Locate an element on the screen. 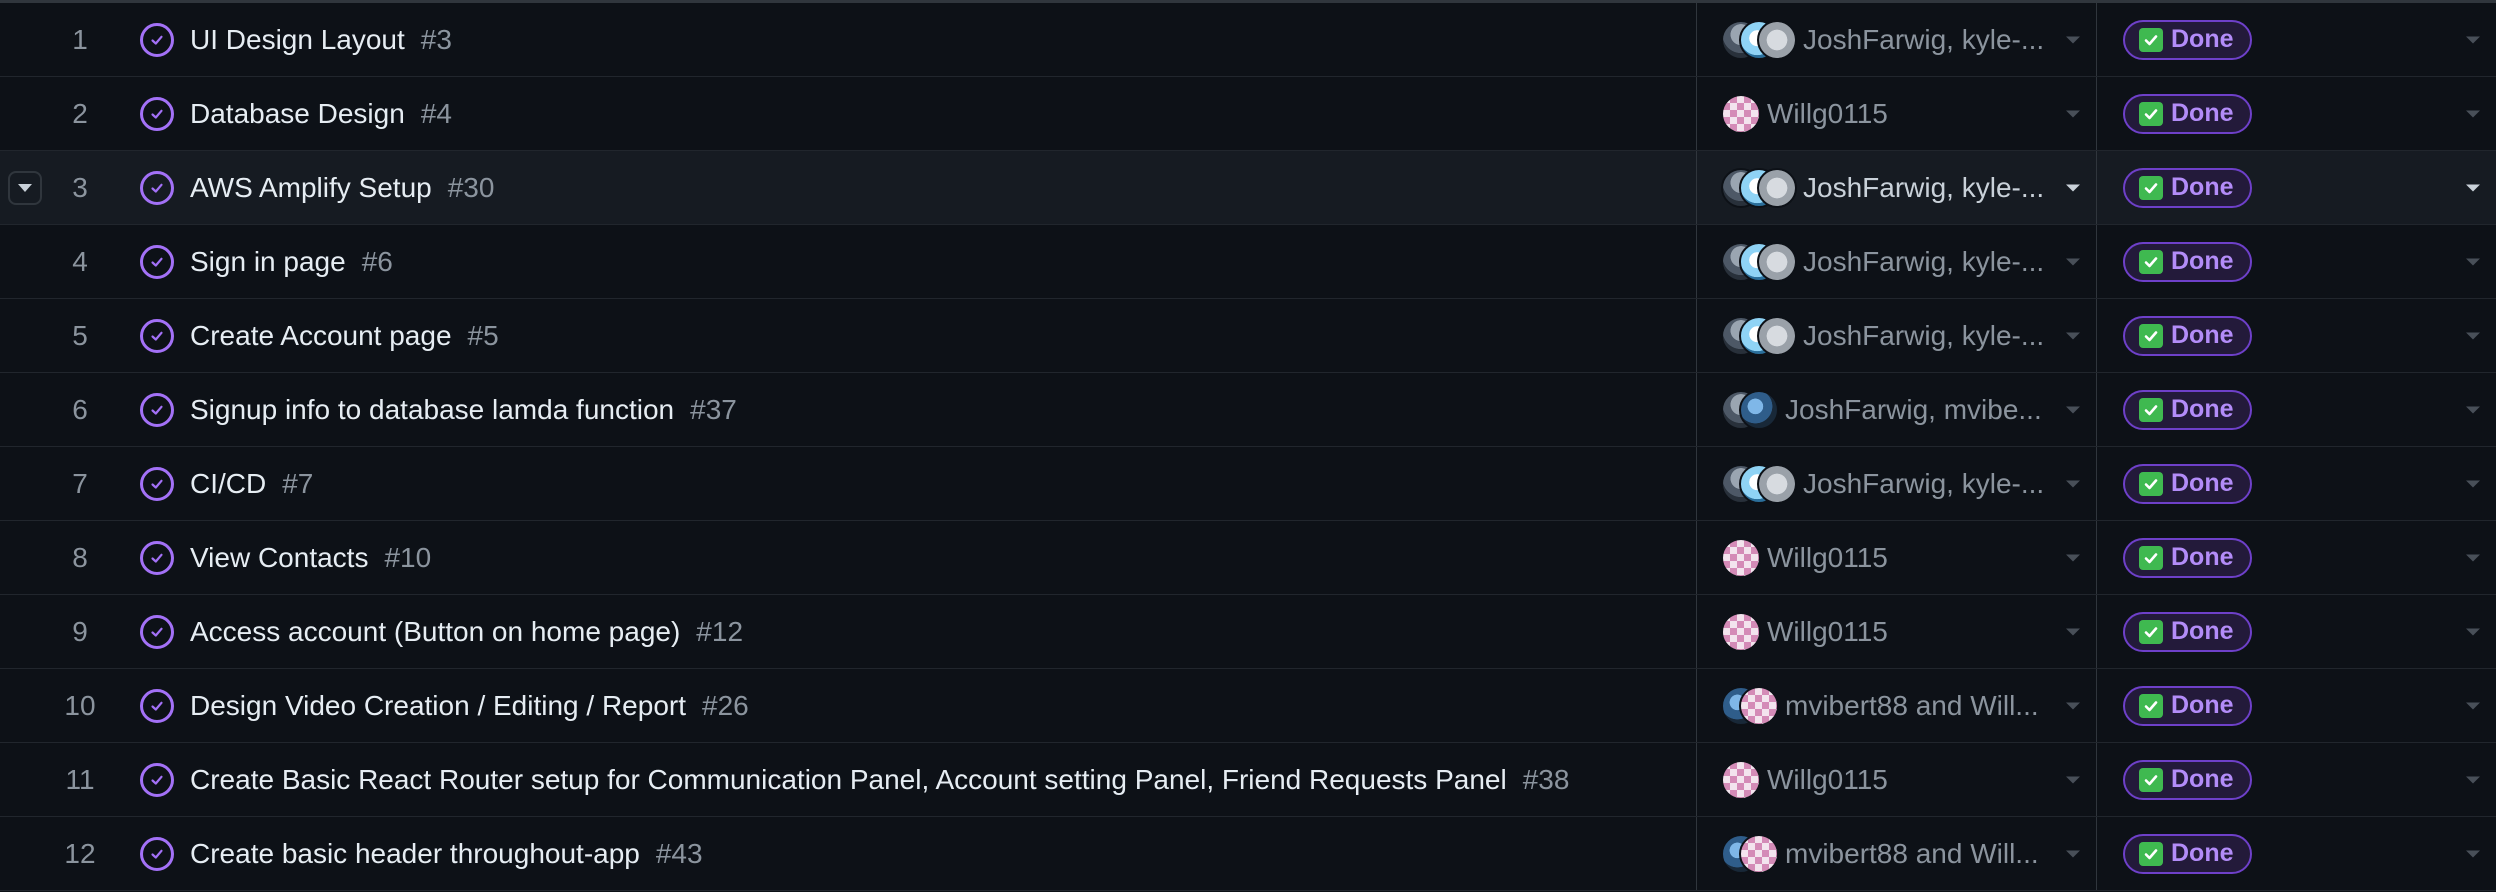 The image size is (2496, 892). title-cell: Database Design #4 is located at coordinates (918, 113).